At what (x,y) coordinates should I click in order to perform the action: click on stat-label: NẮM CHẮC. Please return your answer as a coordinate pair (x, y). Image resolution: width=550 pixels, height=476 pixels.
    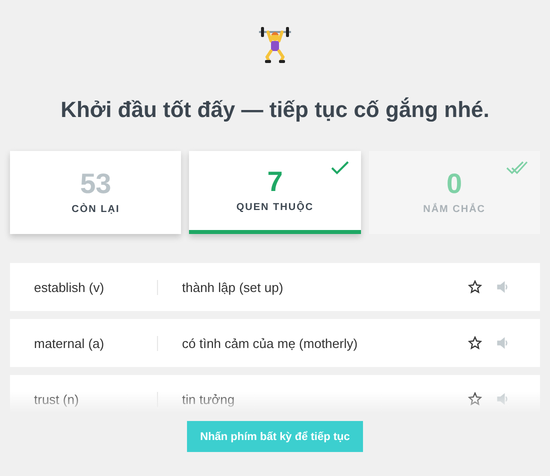
    Looking at the image, I should click on (454, 209).